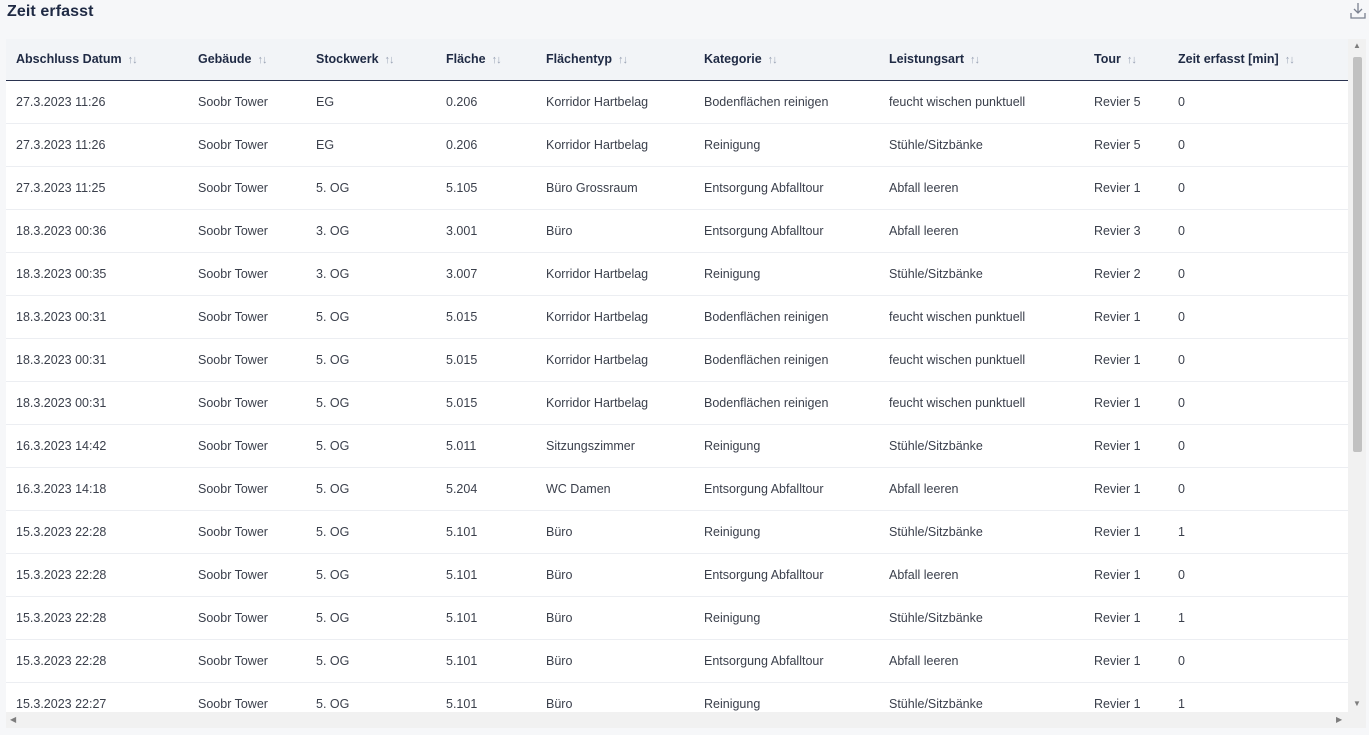 This screenshot has width=1369, height=735. Describe the element at coordinates (461, 446) in the screenshot. I see `cell-flaeche: 5.011` at that location.